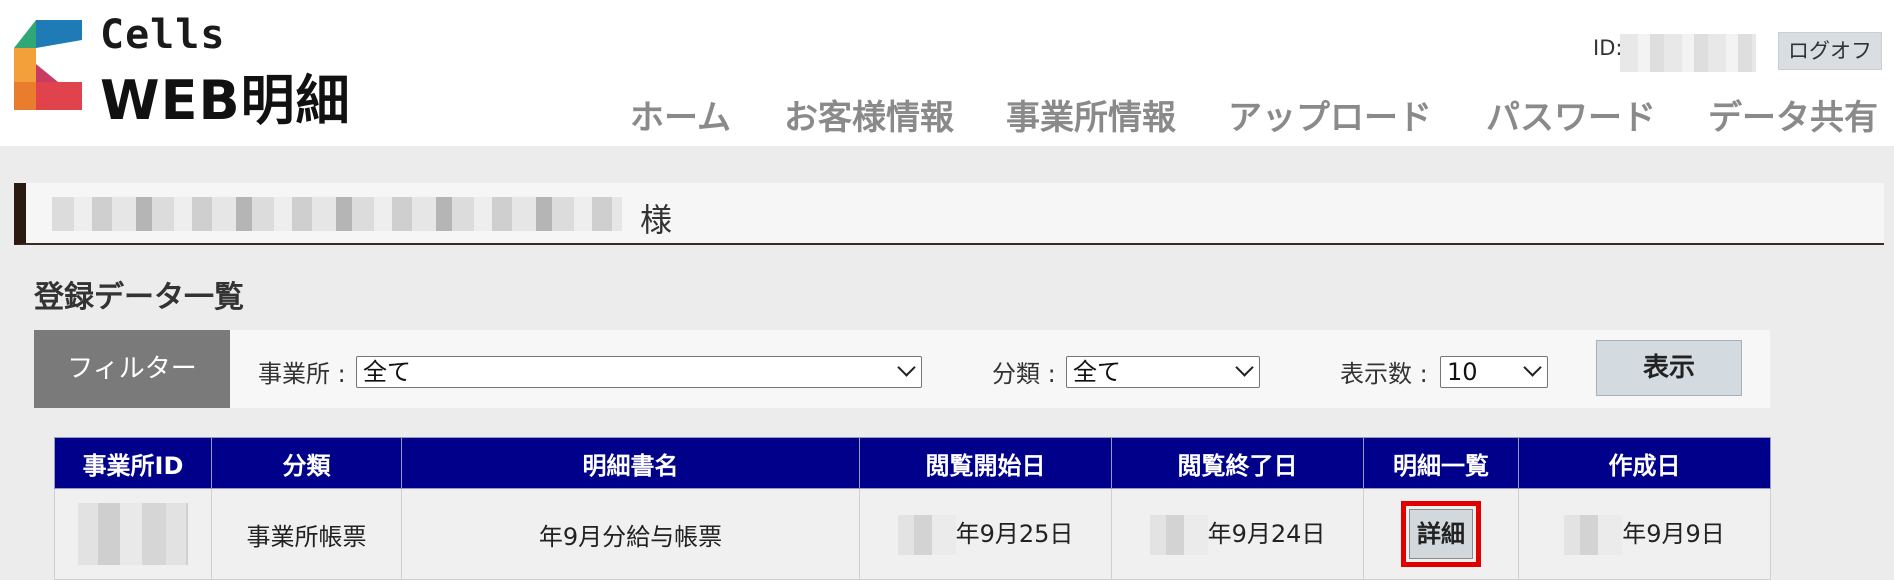 The image size is (1894, 580). What do you see at coordinates (1441, 463) in the screenshot?
I see `col-detail-list: 明細一覧` at bounding box center [1441, 463].